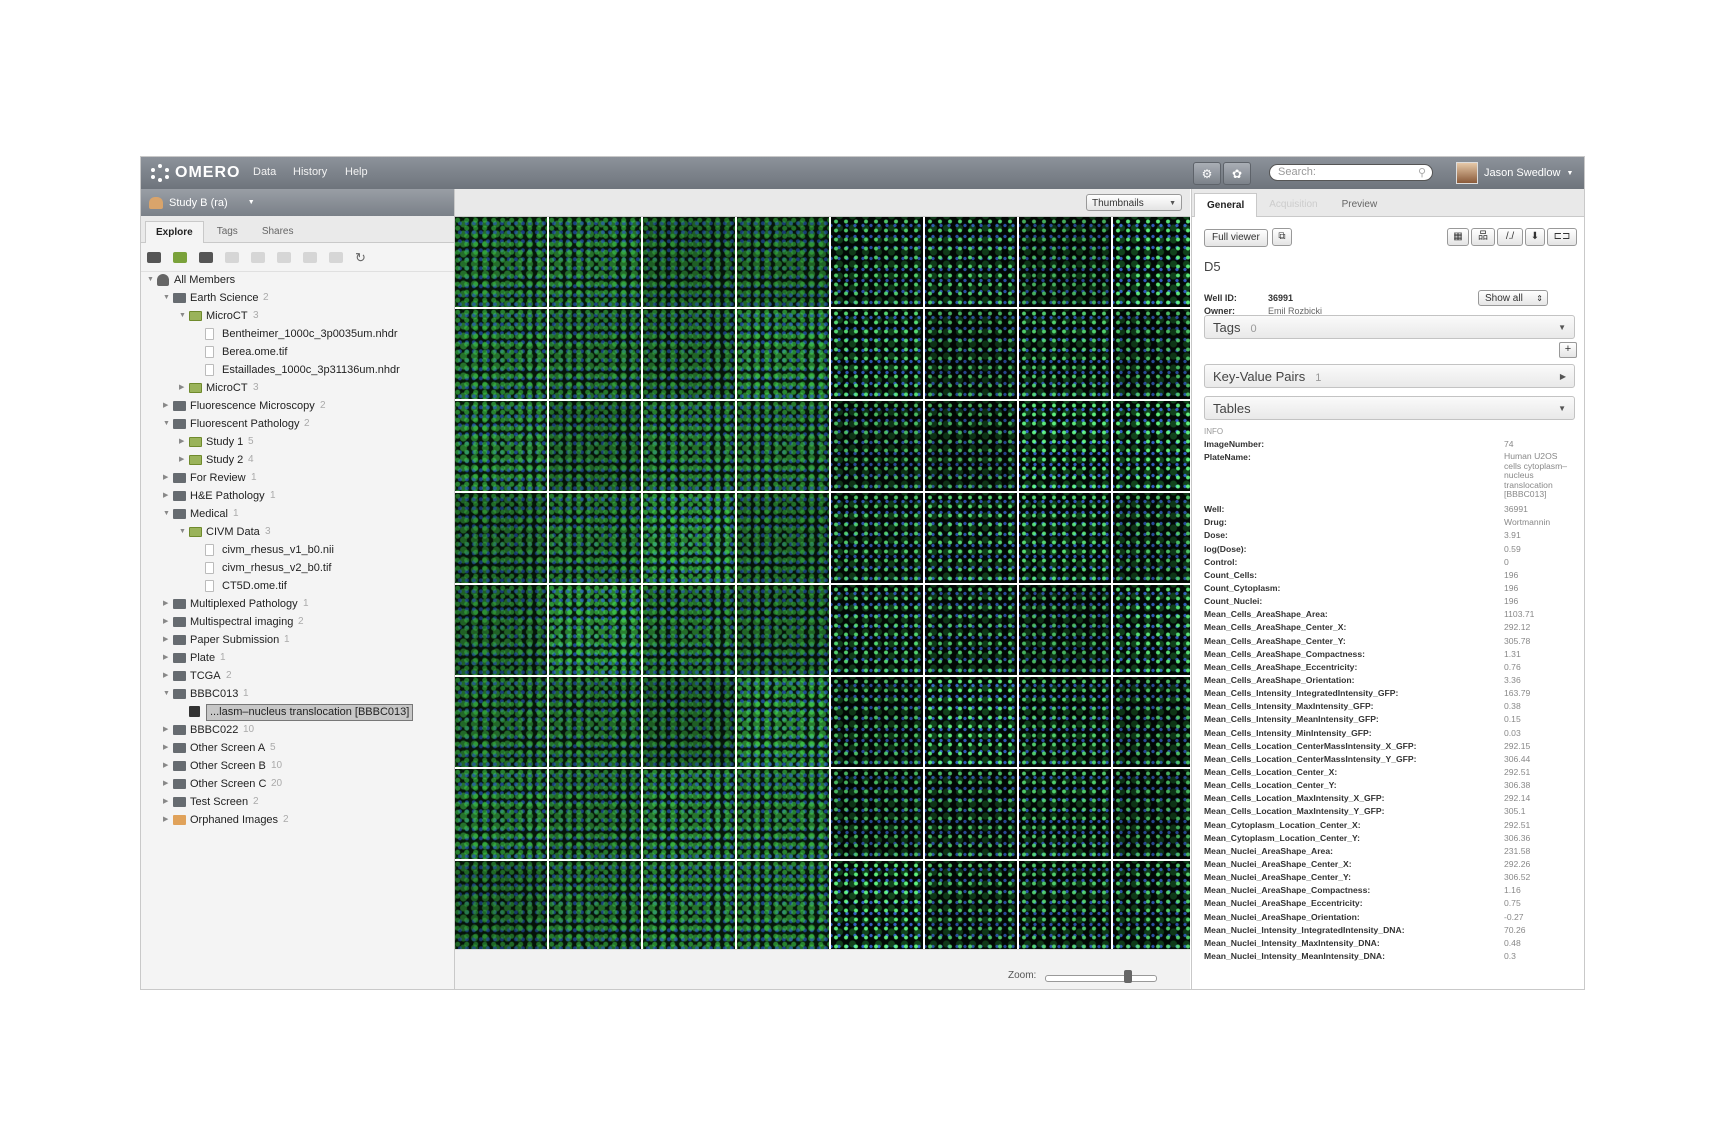 This screenshot has height=1142, width=1723. Describe the element at coordinates (297, 820) in the screenshot. I see `tree-node: ▶ Orphaned Images 2` at that location.